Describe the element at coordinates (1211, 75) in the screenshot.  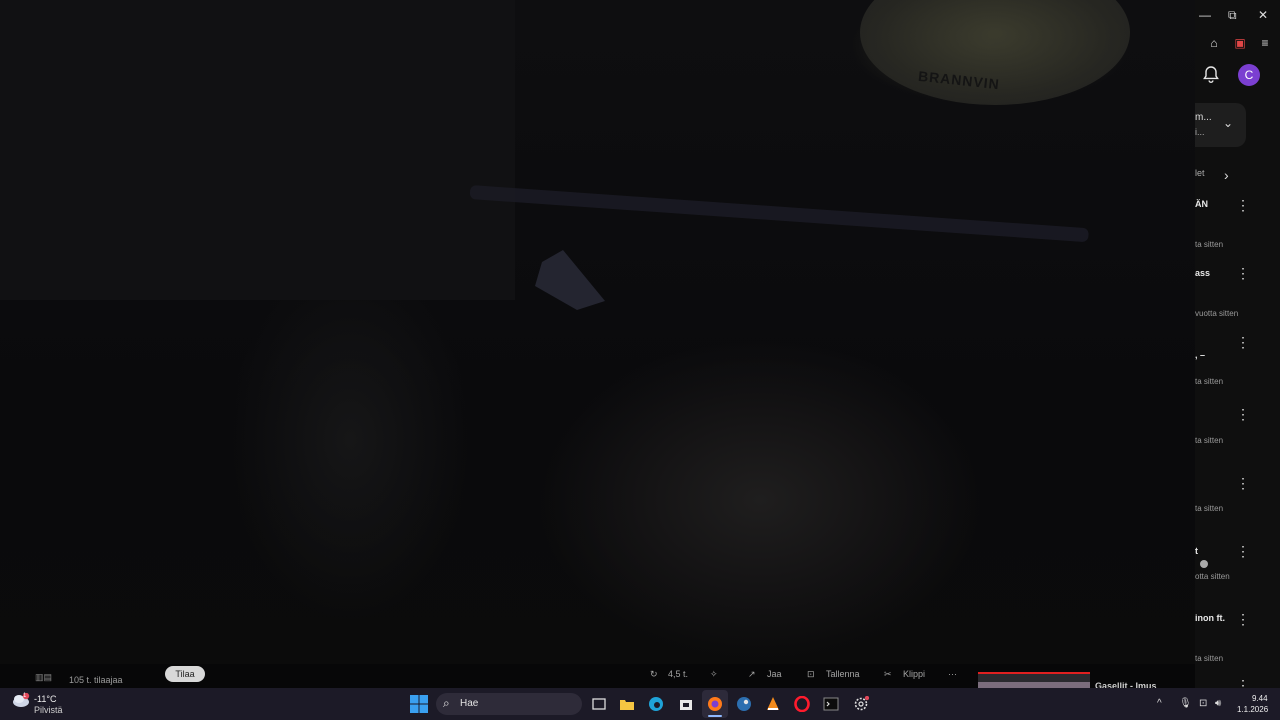
I see `notifications-bell-icon` at that location.